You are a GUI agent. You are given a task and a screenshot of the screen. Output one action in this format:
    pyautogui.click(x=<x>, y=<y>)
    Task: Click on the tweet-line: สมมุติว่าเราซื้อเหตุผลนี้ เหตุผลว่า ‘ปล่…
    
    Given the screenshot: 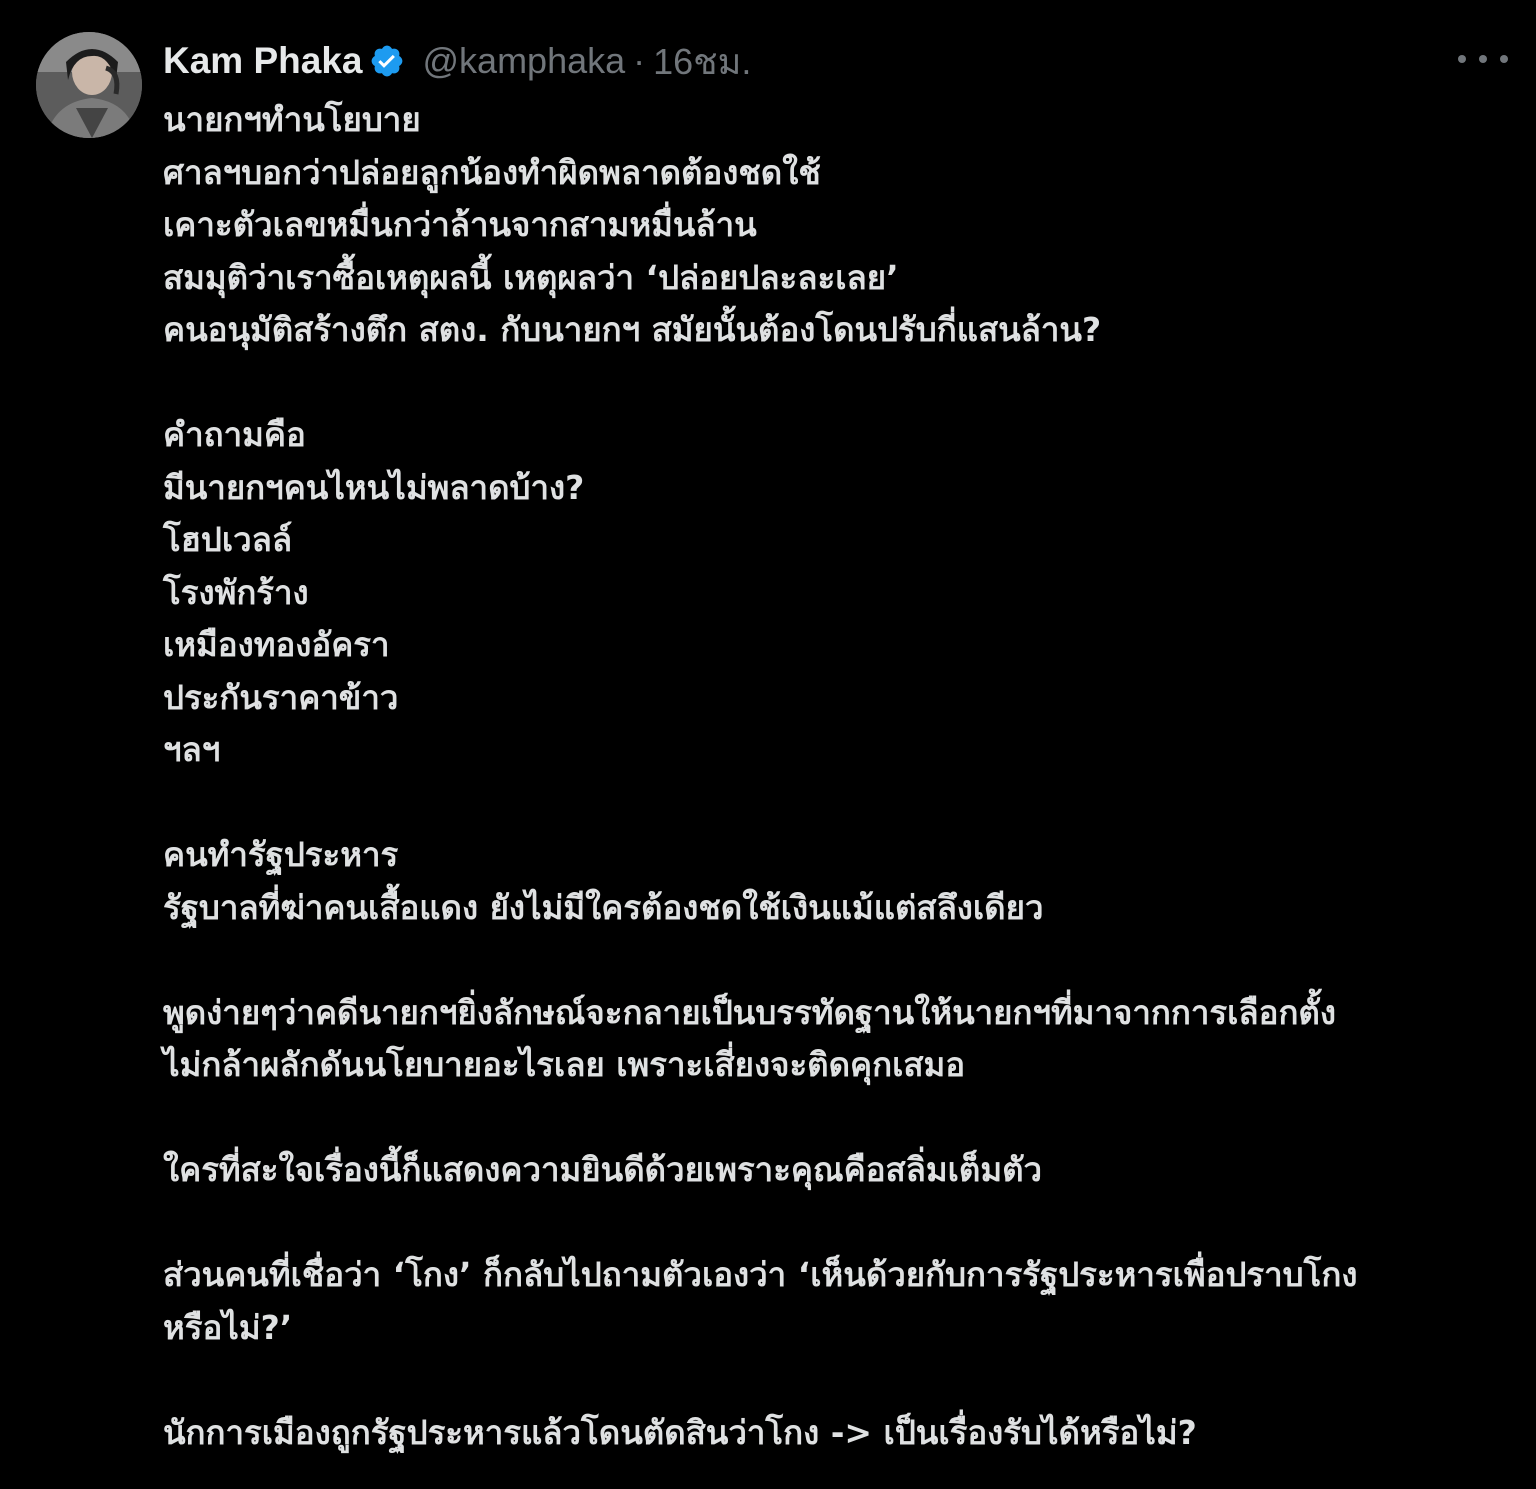 What is the action you would take?
    pyautogui.click(x=531, y=277)
    